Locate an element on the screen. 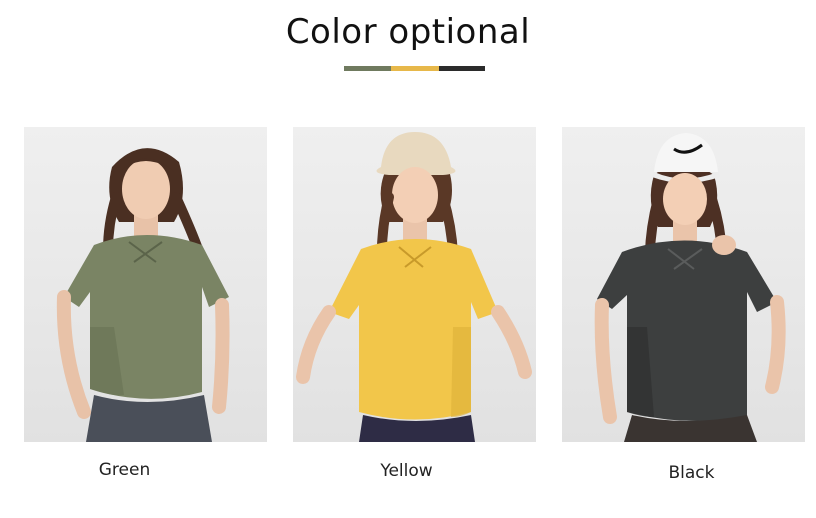  color-swatch-bar is located at coordinates (414, 68).